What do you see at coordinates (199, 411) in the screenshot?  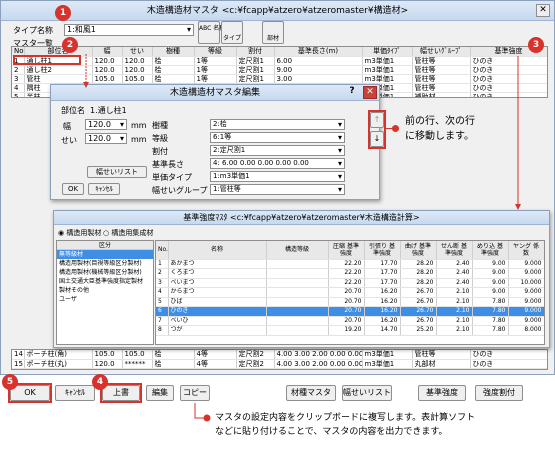 I see `copy-connector` at bounding box center [199, 411].